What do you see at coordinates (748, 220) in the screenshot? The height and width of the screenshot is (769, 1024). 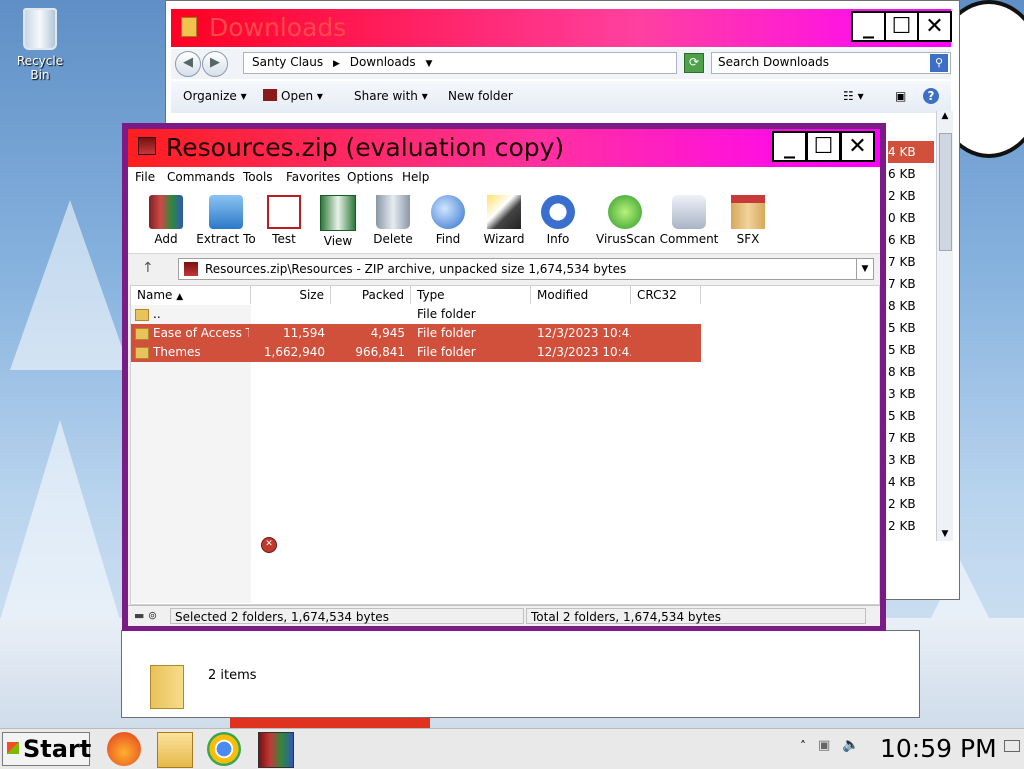 I see `sfx-button: SFX` at bounding box center [748, 220].